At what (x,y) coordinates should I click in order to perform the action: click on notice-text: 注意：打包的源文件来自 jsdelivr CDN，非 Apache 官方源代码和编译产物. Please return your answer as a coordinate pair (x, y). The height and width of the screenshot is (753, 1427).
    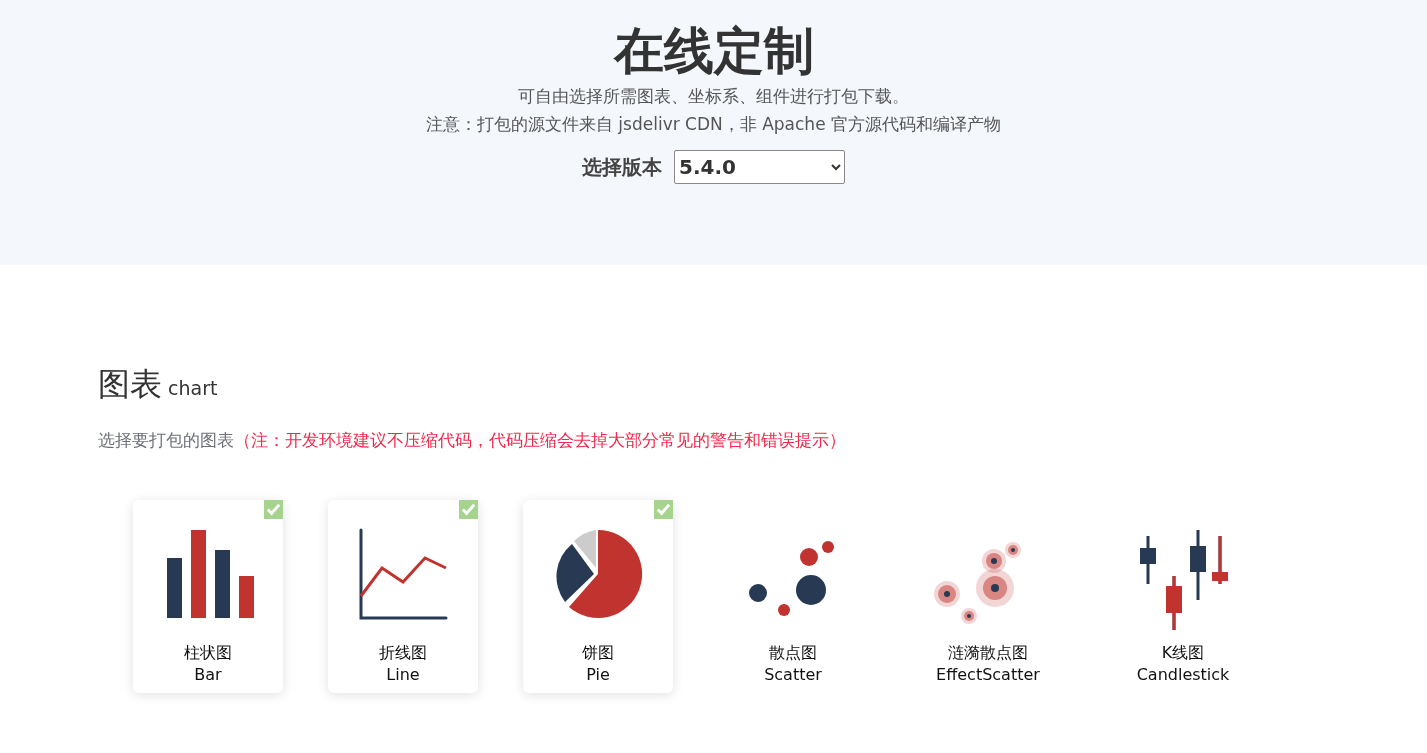
    Looking at the image, I should click on (713, 124).